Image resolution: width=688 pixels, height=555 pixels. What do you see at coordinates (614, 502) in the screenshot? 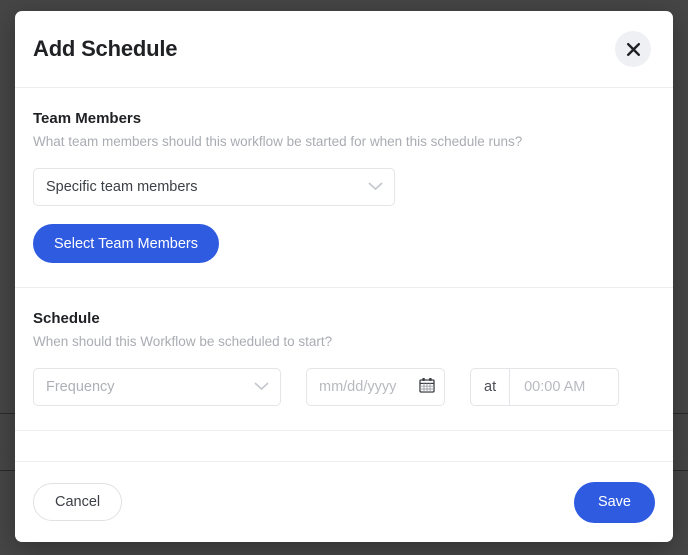
I see `save-button: Save` at bounding box center [614, 502].